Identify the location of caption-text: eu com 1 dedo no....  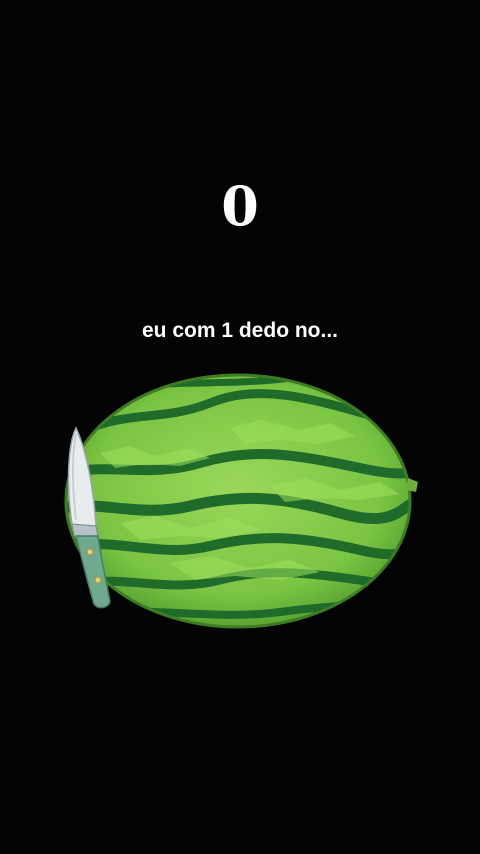
(240, 330).